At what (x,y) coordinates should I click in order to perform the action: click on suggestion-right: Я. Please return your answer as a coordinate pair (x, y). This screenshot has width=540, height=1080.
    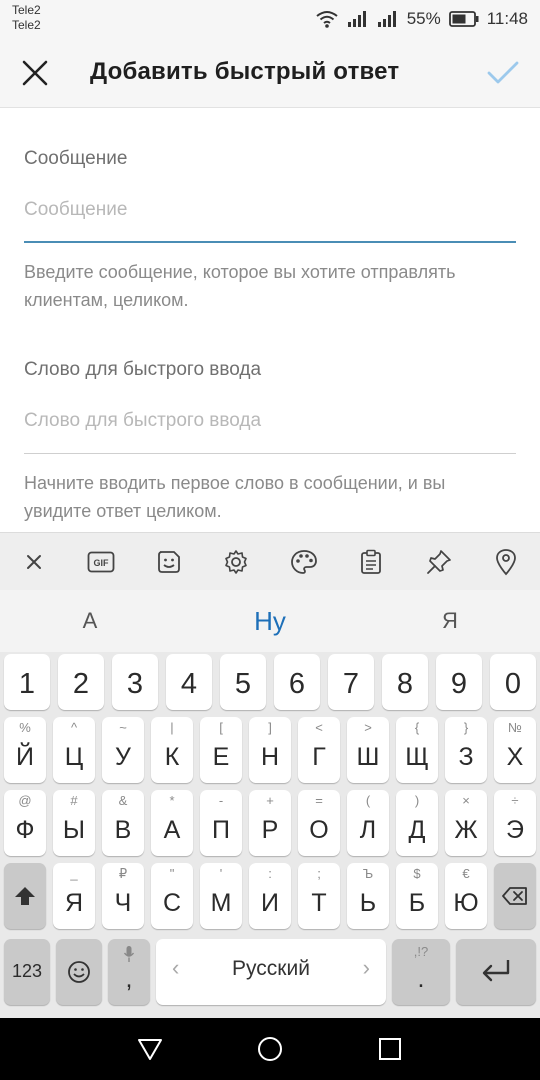
    Looking at the image, I should click on (450, 621).